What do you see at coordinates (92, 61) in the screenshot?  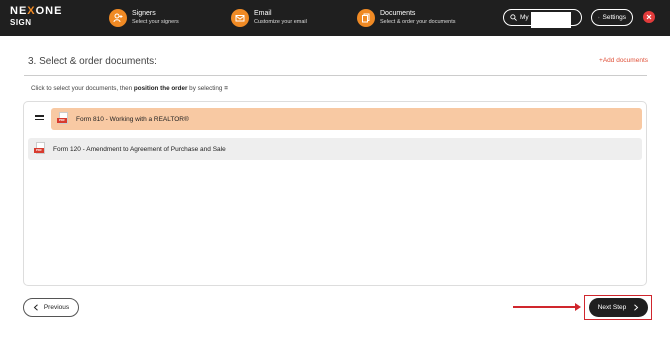 I see `section-title: 3. Select & order documents:` at bounding box center [92, 61].